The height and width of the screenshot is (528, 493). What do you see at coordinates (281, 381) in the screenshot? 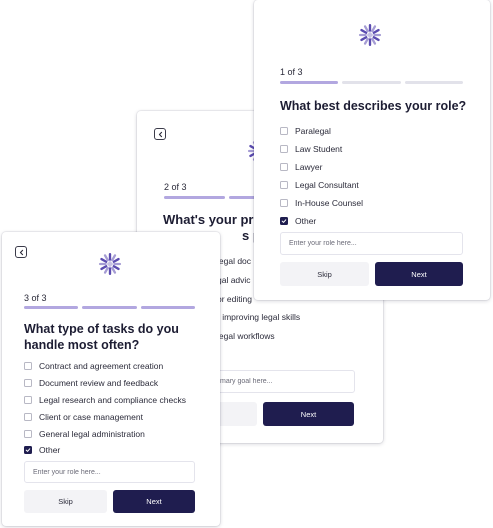
I see `primary-goal-input` at bounding box center [281, 381].